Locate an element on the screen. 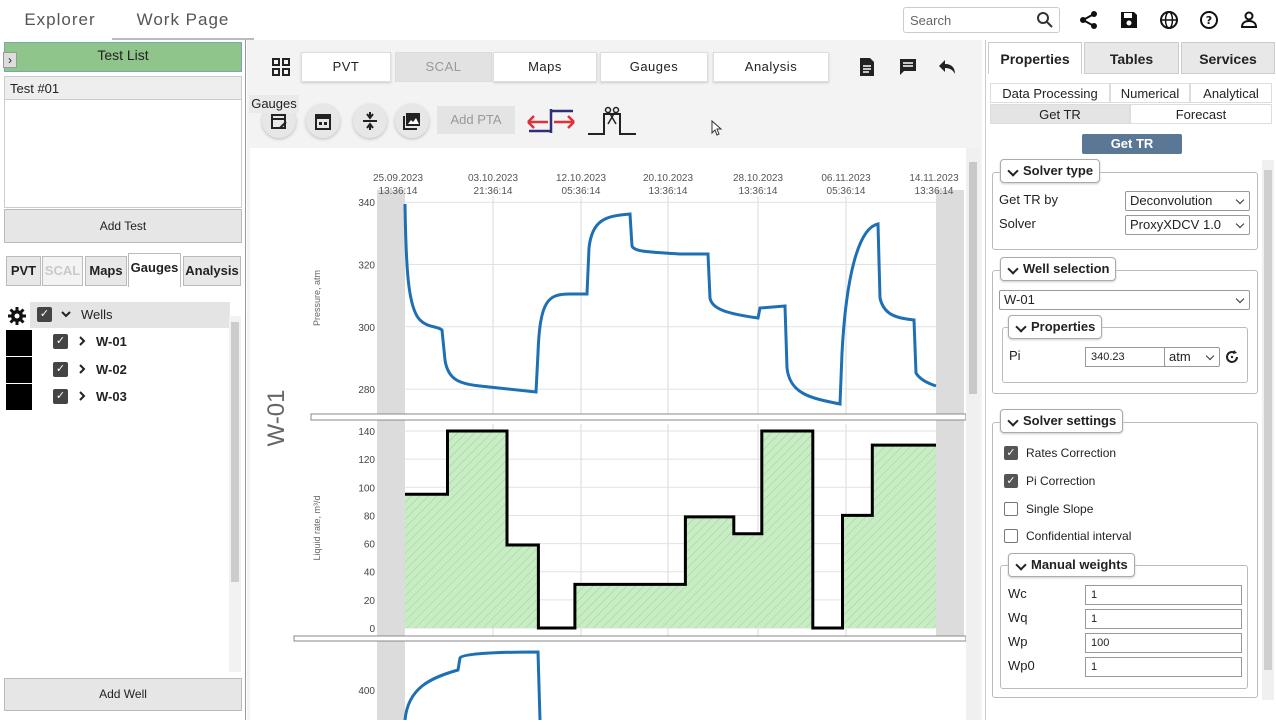  sub-tab-numerical: Numerical is located at coordinates (1150, 93).